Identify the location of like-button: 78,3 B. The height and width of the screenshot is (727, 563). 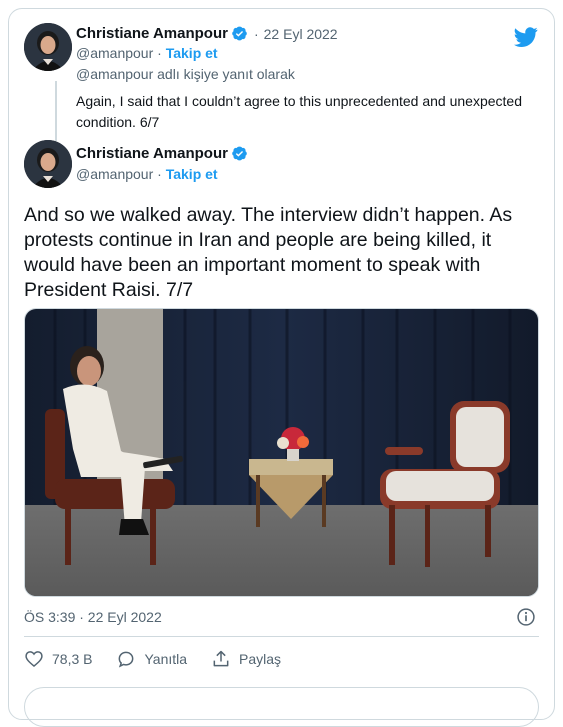
(58, 659).